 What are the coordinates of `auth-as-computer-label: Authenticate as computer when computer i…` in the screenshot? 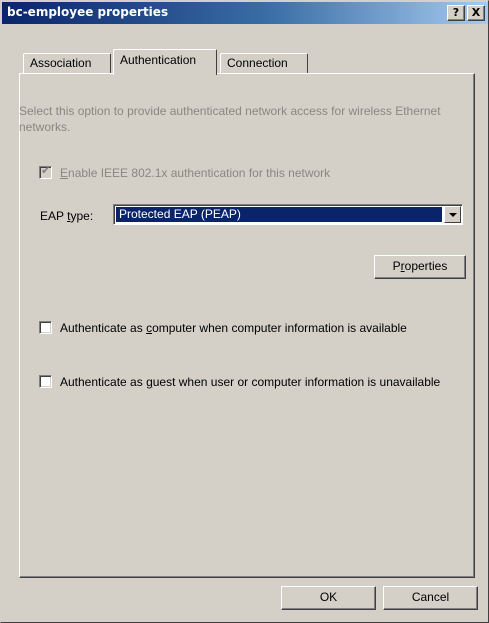 It's located at (233, 328).